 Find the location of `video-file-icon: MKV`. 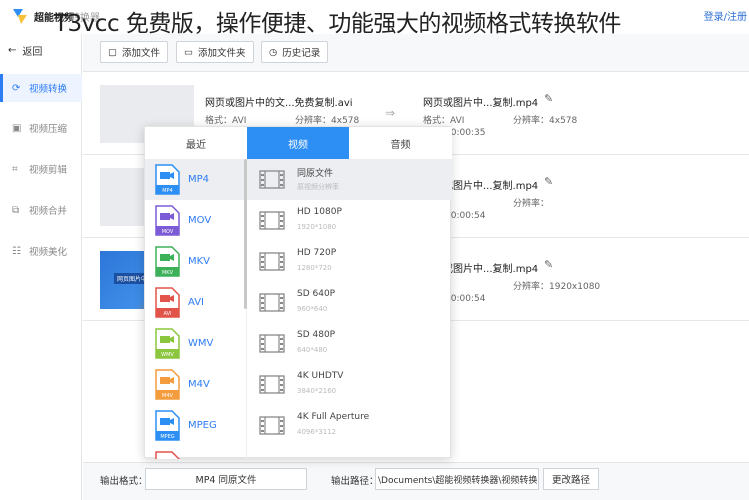

video-file-icon: MKV is located at coordinates (167, 261).